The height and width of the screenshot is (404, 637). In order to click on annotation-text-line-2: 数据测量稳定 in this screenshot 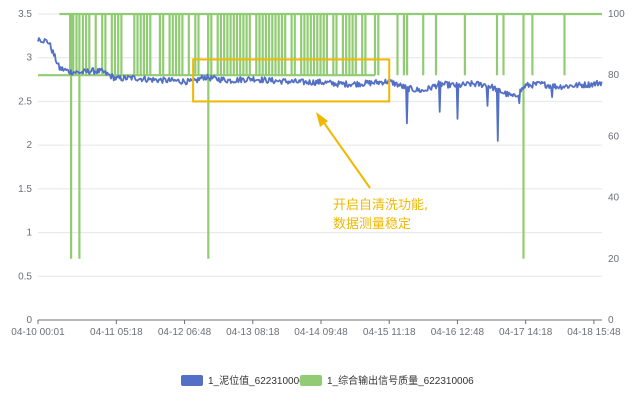, I will do `click(372, 224)`.